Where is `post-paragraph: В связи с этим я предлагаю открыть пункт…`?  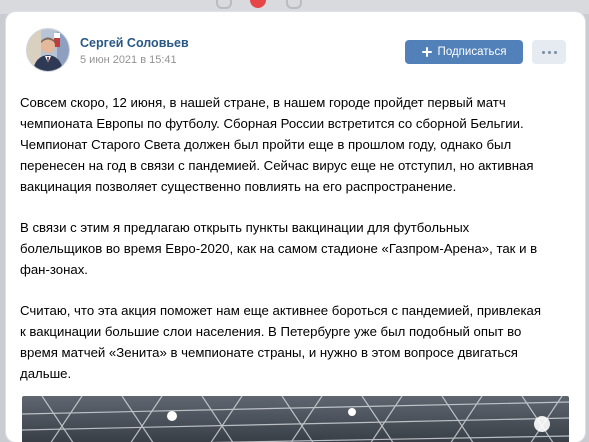 post-paragraph: В связи с этим я предлагаю открыть пункт… is located at coordinates (279, 248).